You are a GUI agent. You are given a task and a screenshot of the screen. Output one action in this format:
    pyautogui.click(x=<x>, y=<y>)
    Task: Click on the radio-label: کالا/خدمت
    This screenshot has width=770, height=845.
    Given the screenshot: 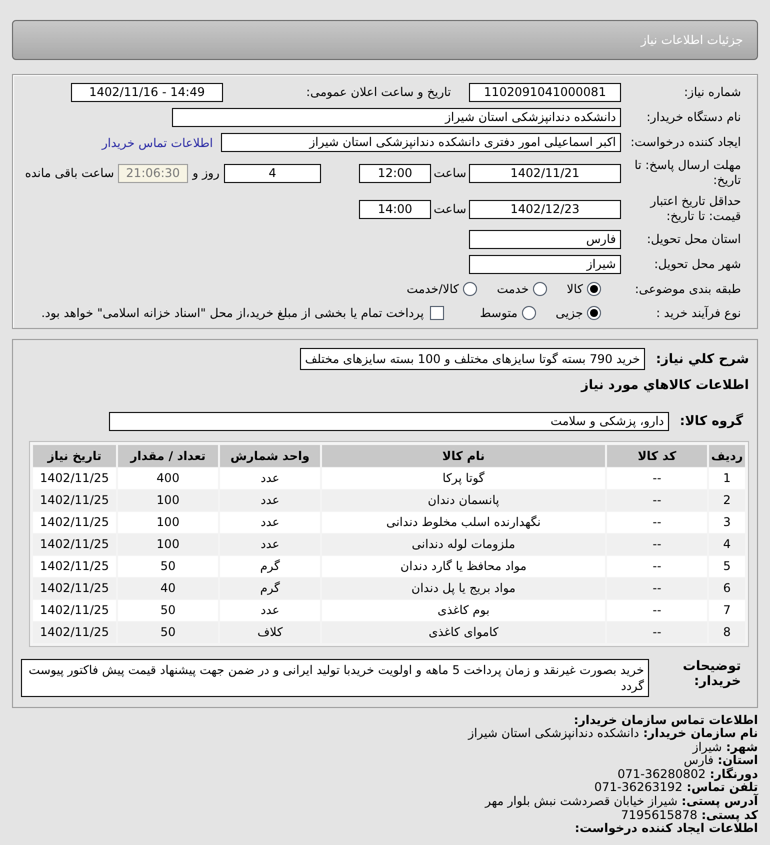 What is the action you would take?
    pyautogui.click(x=432, y=289)
    